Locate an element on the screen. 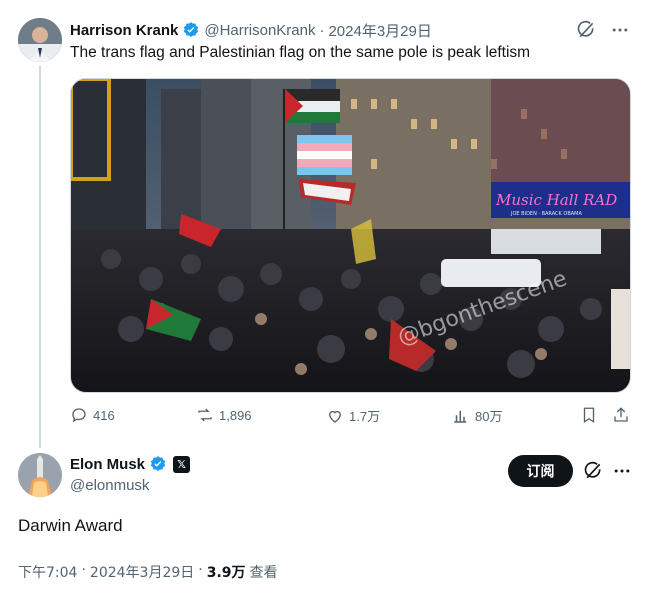 The image size is (650, 593). views-button: 80万 is located at coordinates (477, 415).